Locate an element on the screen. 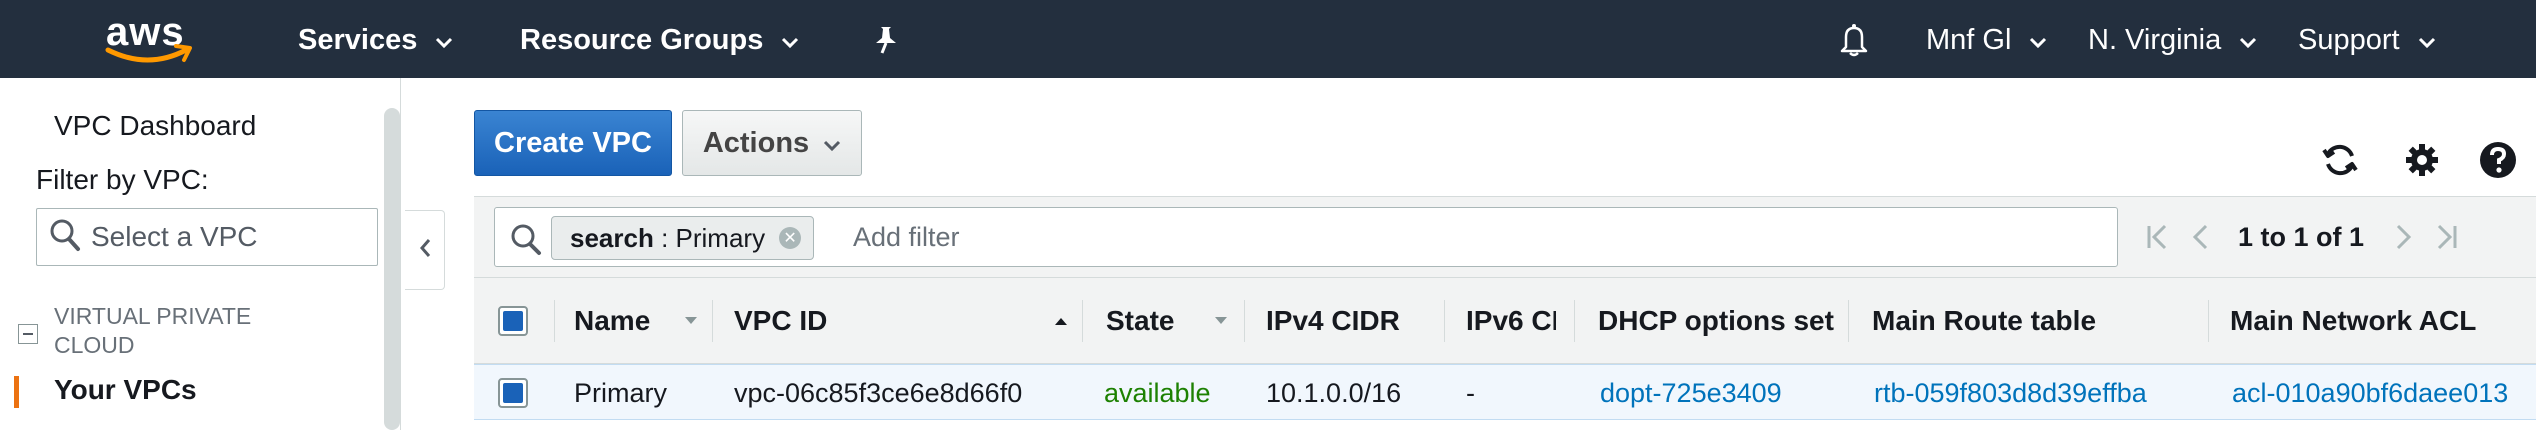 The width and height of the screenshot is (2536, 430). gear-icon is located at coordinates (2422, 160).